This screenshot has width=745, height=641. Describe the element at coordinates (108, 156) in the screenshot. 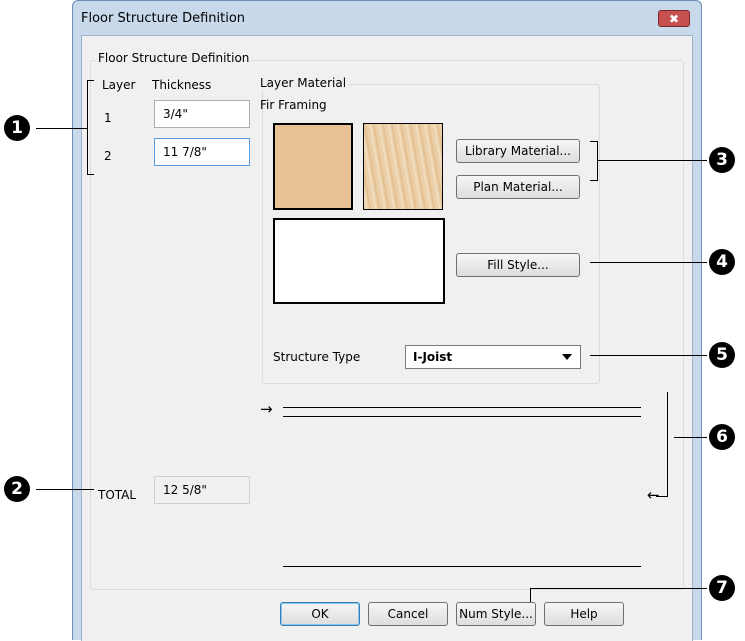

I see `layer-number: 2` at that location.